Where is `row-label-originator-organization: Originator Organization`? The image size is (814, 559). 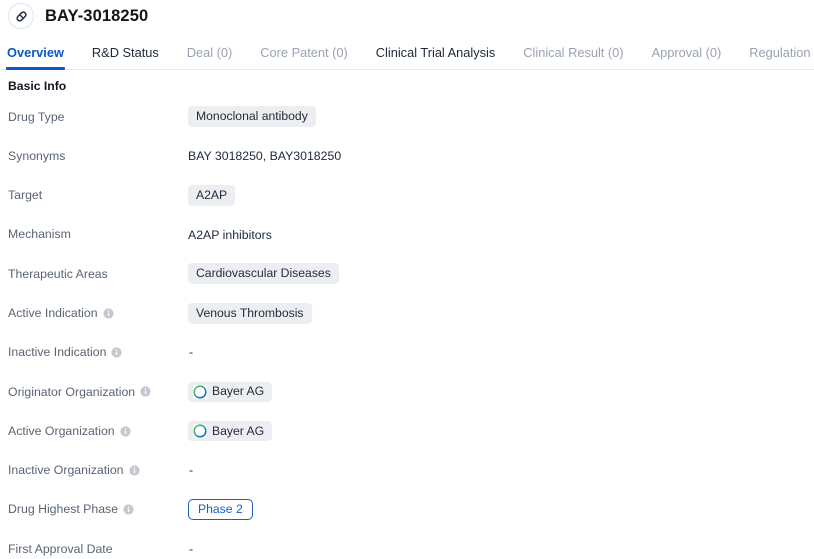
row-label-originator-organization: Originator Organization is located at coordinates (98, 391).